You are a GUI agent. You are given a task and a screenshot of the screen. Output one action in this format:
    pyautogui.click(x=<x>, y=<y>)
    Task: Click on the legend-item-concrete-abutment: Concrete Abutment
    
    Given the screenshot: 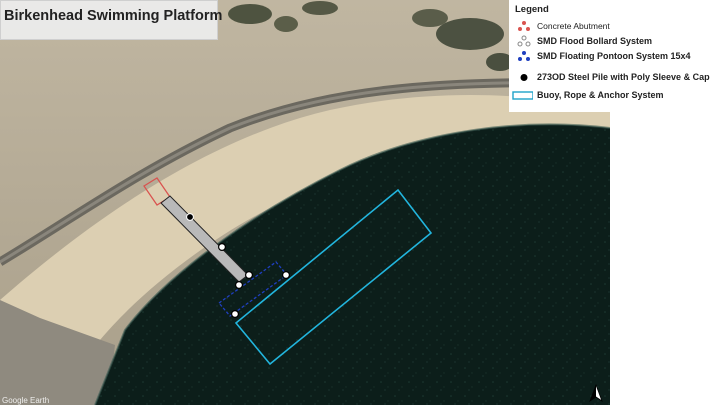 What is the action you would take?
    pyautogui.click(x=615, y=26)
    